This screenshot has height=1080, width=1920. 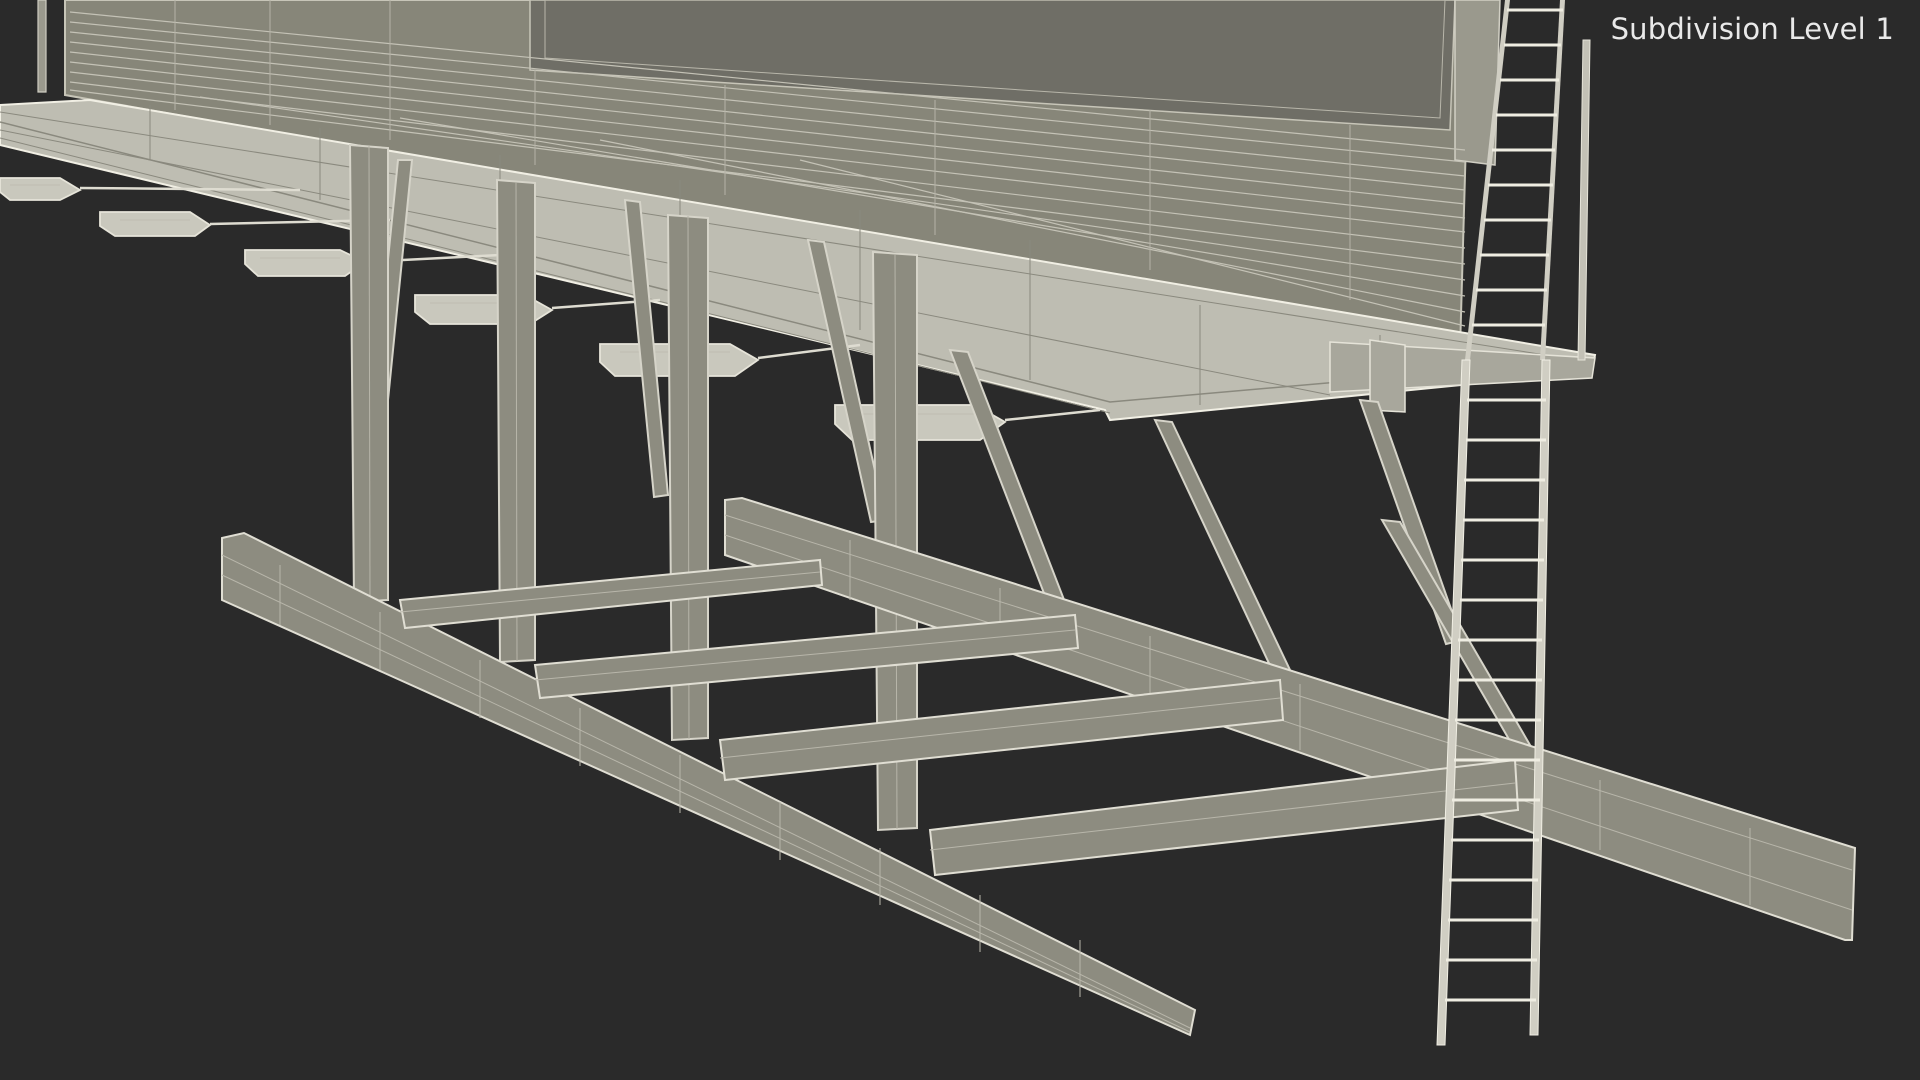 What do you see at coordinates (1752, 29) in the screenshot?
I see `subdivision-level-label: Subdivision Level 1` at bounding box center [1752, 29].